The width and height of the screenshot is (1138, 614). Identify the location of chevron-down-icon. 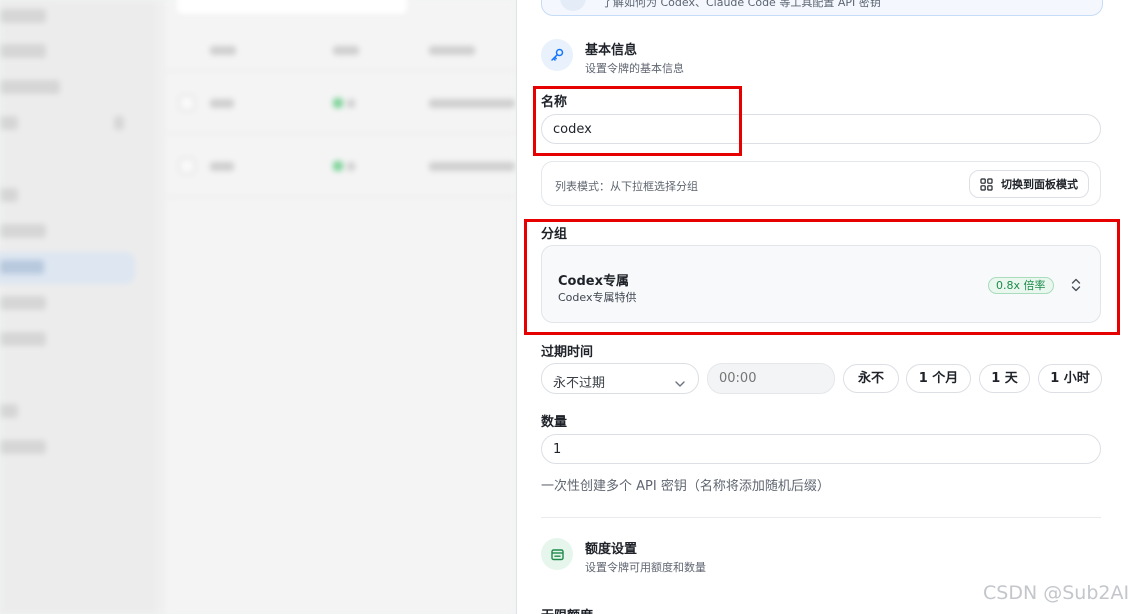
(680, 380).